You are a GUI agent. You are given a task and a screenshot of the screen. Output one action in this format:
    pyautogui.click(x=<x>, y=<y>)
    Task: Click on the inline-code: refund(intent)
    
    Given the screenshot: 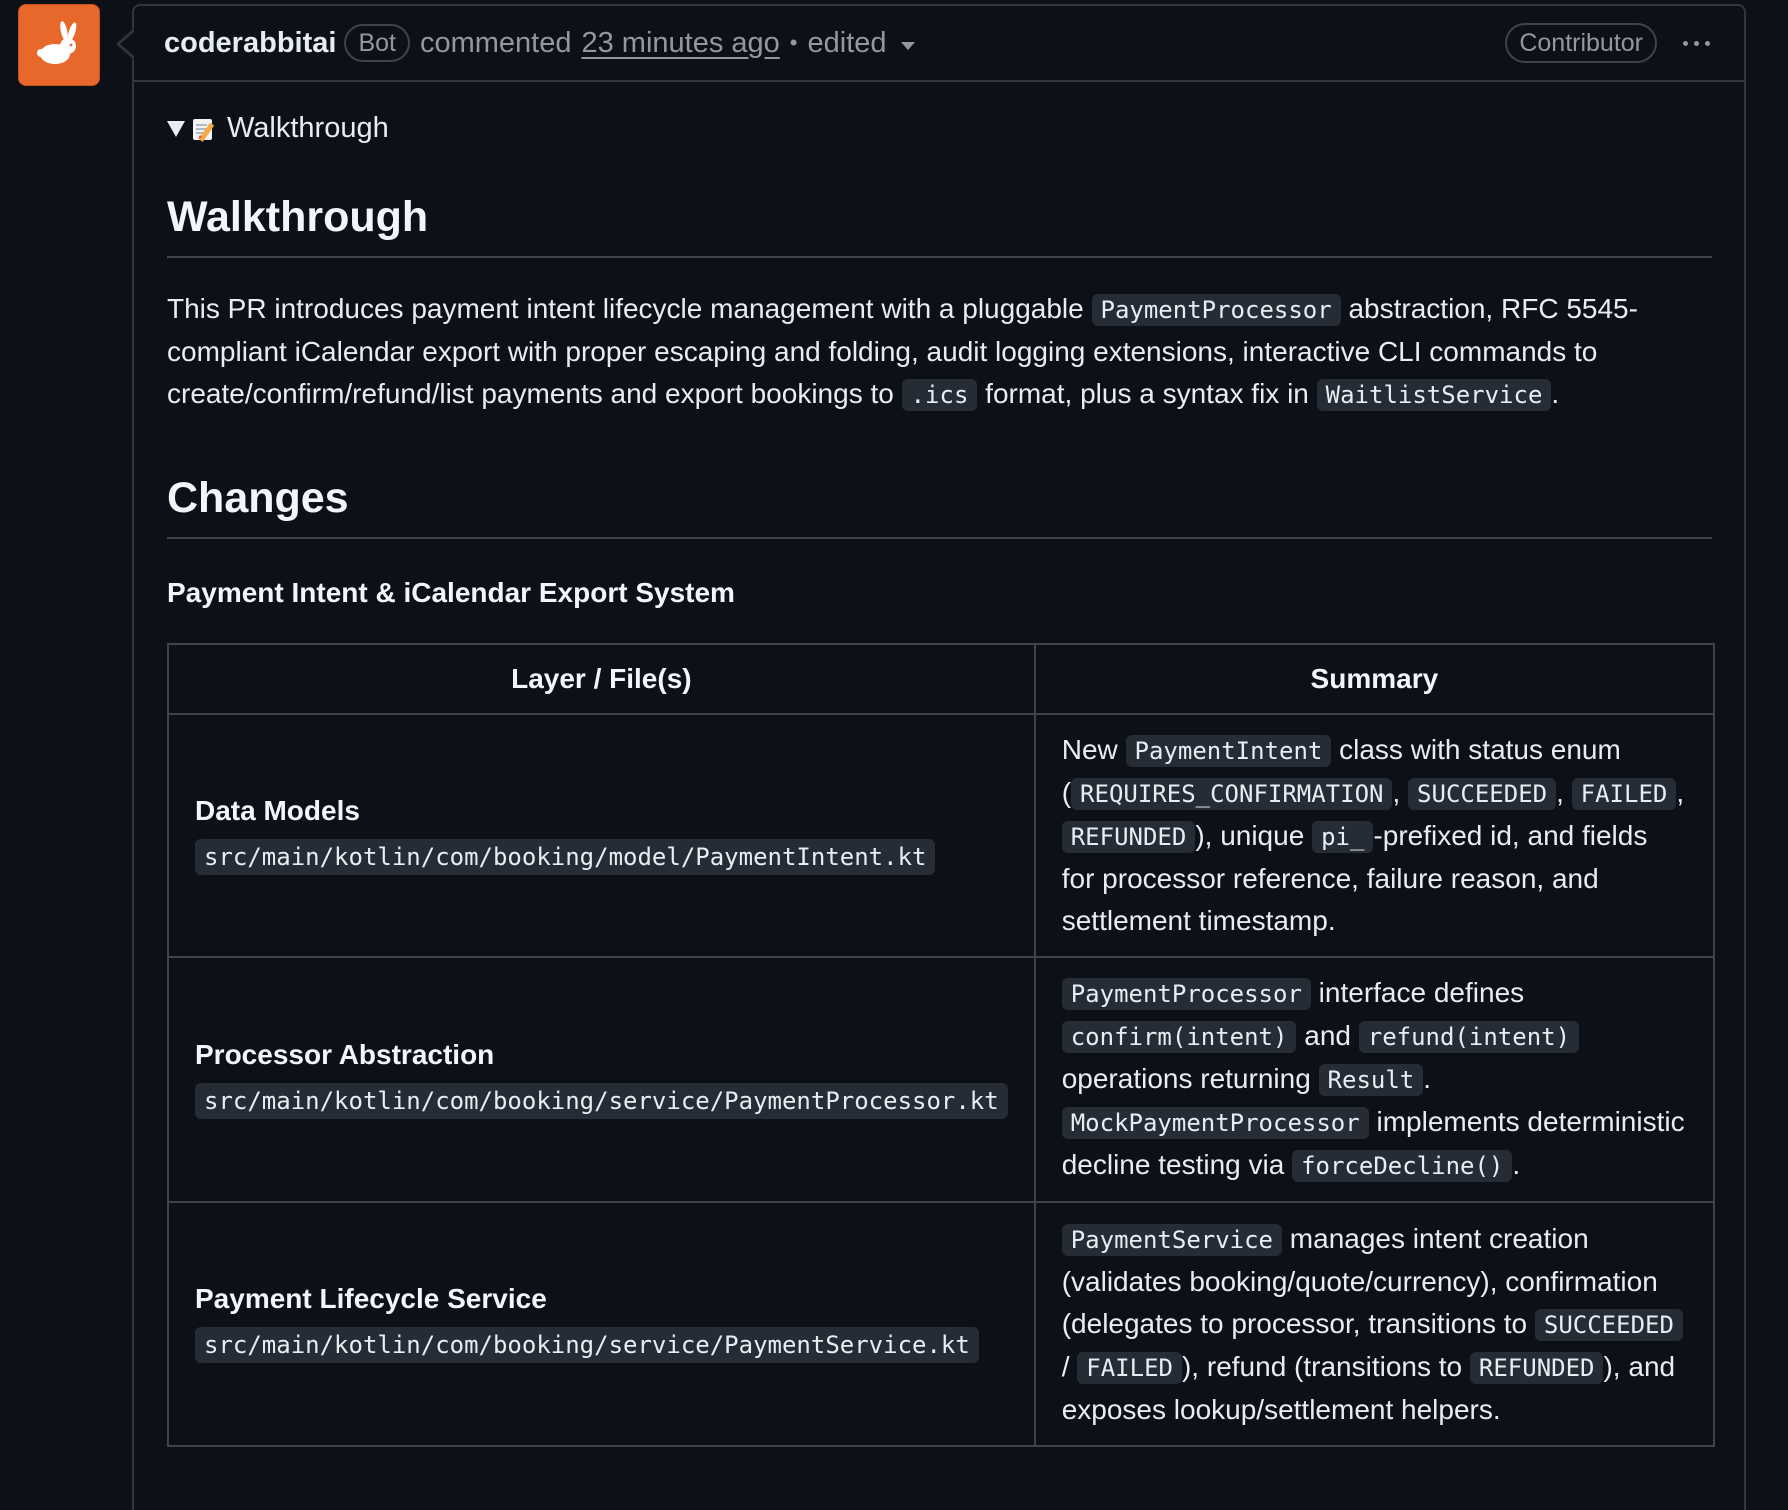 What is the action you would take?
    pyautogui.click(x=1469, y=1037)
    